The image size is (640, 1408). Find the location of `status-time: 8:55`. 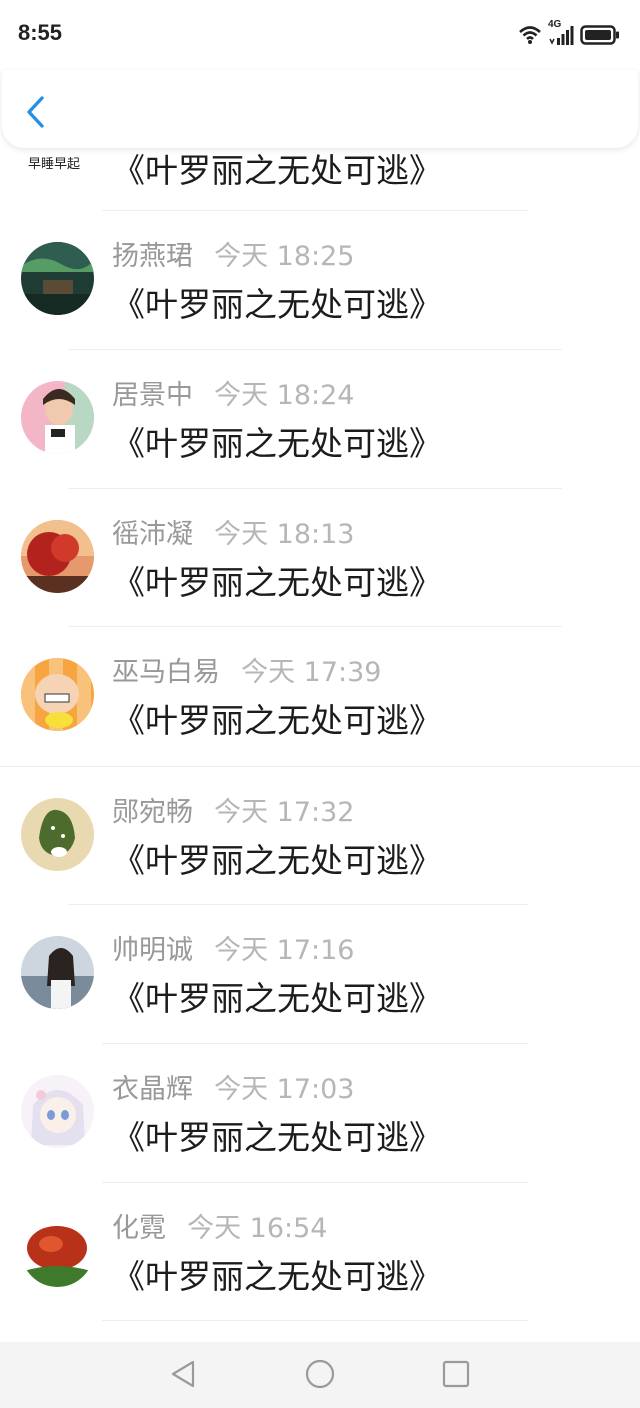

status-time: 8:55 is located at coordinates (40, 32).